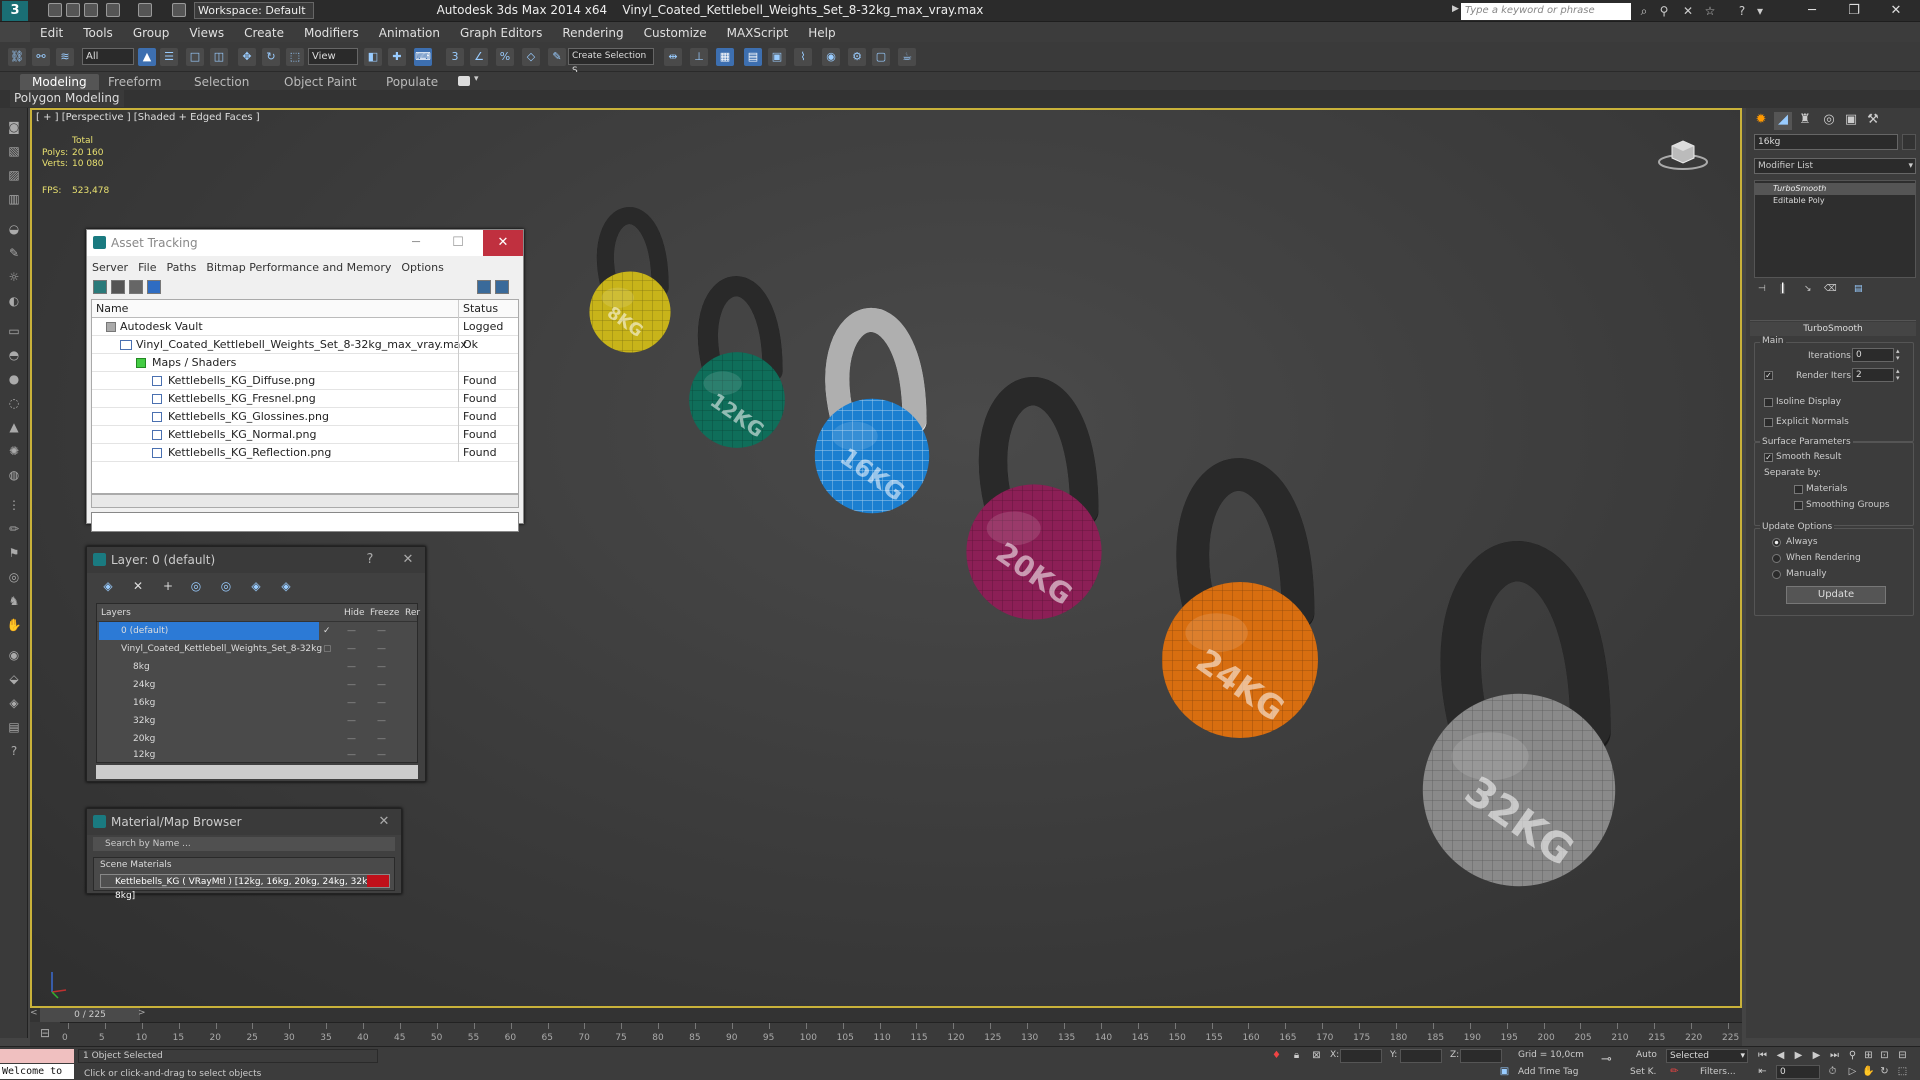  What do you see at coordinates (244, 865) in the screenshot?
I see `scene-materials-header: Scene Materials` at bounding box center [244, 865].